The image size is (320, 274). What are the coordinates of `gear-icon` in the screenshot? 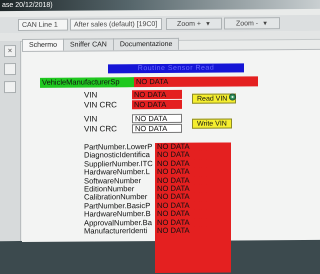 It's located at (232, 97).